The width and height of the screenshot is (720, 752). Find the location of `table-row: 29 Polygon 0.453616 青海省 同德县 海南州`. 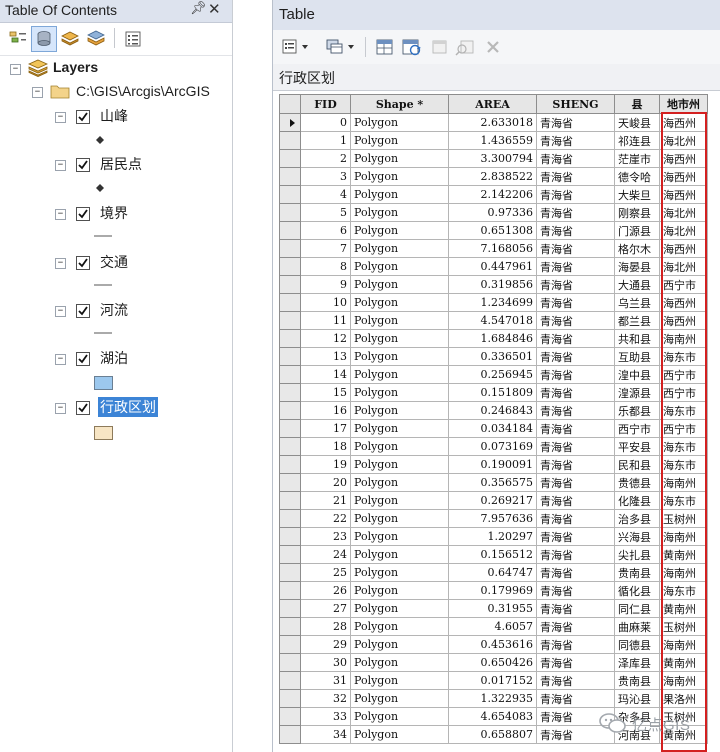

table-row: 29 Polygon 0.453616 青海省 同德县 海南州 is located at coordinates (493, 644).